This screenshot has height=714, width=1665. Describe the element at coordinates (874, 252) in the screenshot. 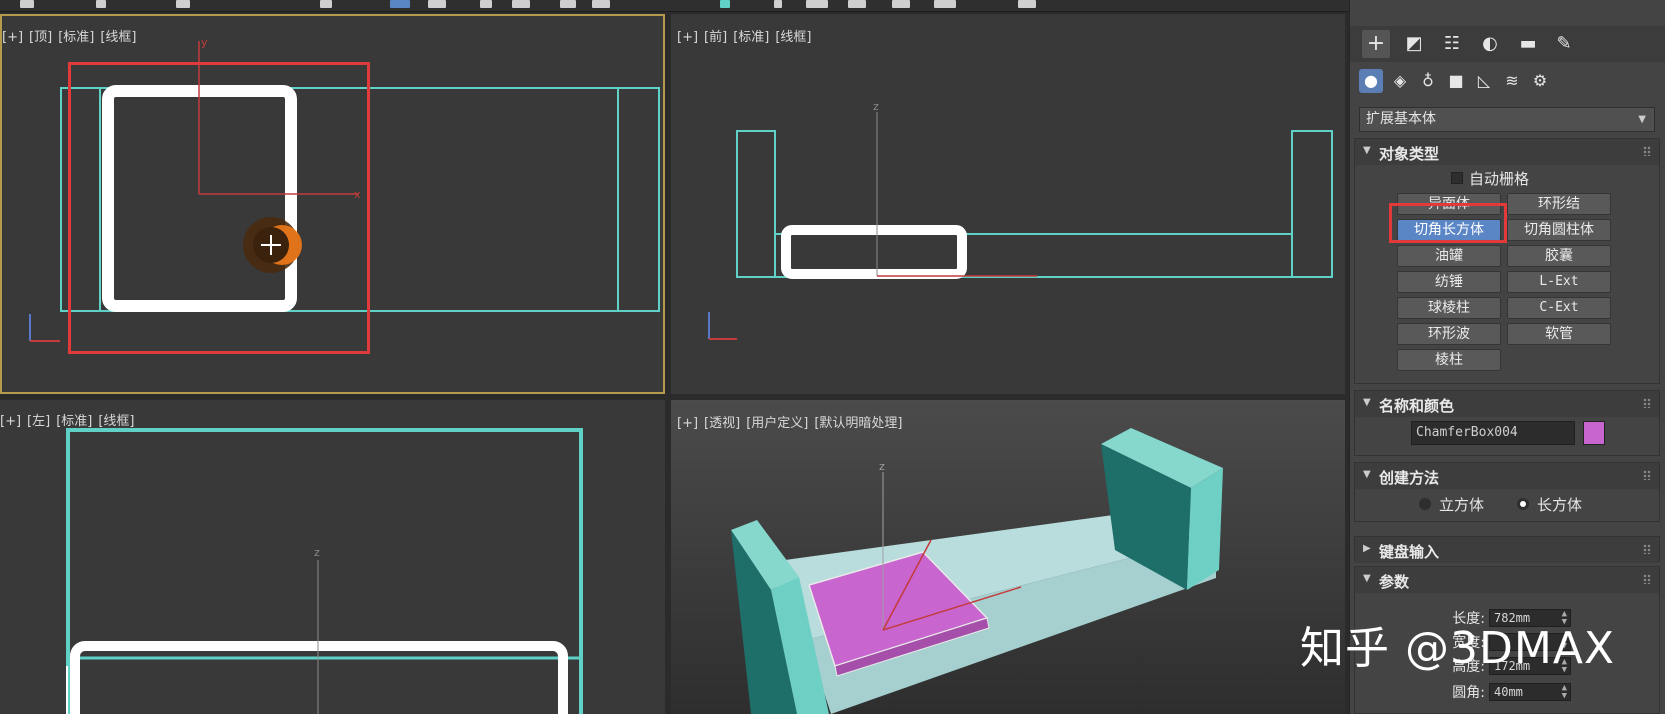

I see `chamfer-box-front` at that location.